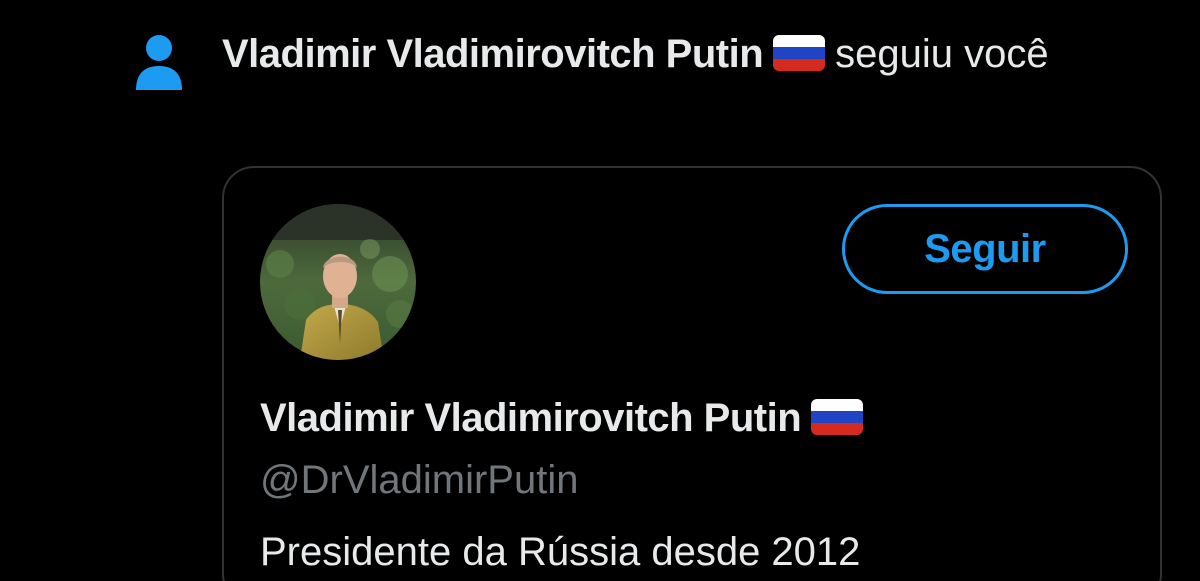 The image size is (1200, 581). What do you see at coordinates (159, 63) in the screenshot?
I see `person-icon` at bounding box center [159, 63].